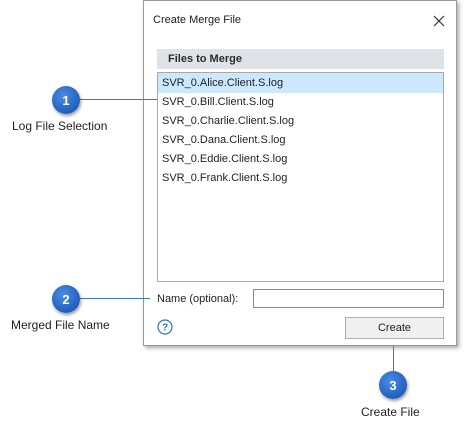 This screenshot has height=436, width=466. I want to click on file-list-item: SVR_0.Frank.Client.S.log, so click(300, 178).